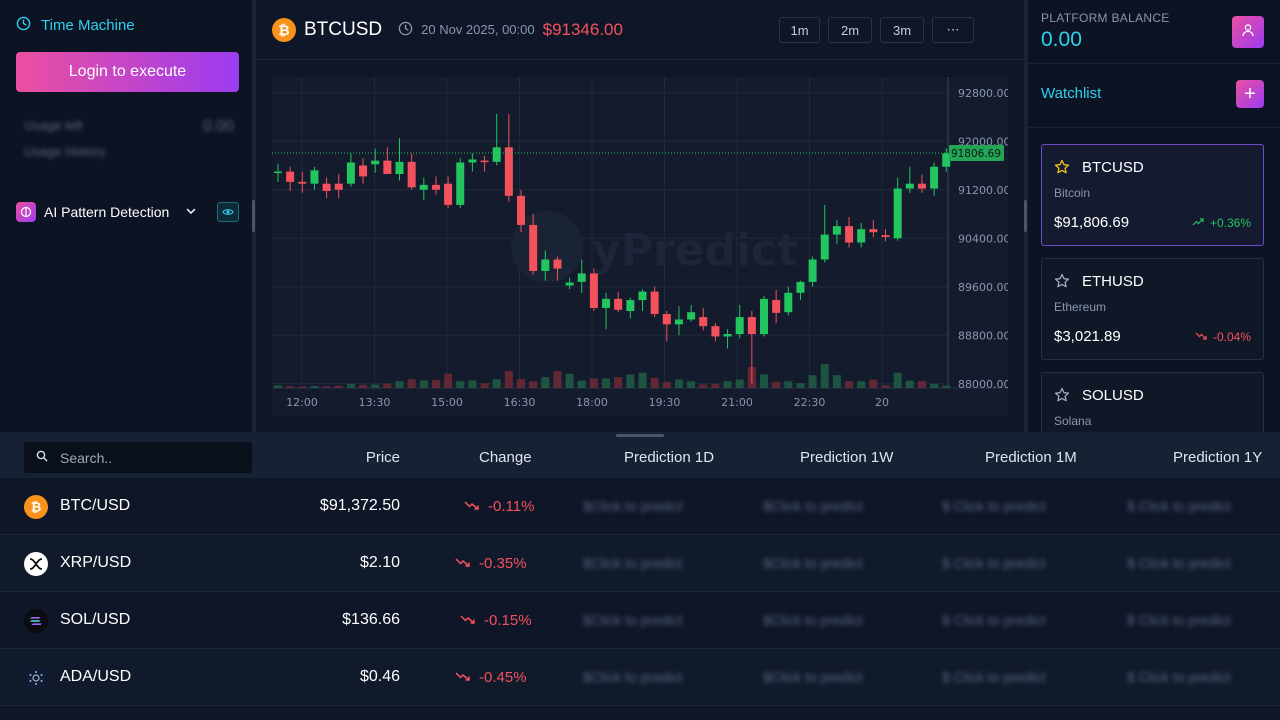 The width and height of the screenshot is (1280, 720). Describe the element at coordinates (799, 30) in the screenshot. I see `timeframe-1m-button: 1m` at that location.